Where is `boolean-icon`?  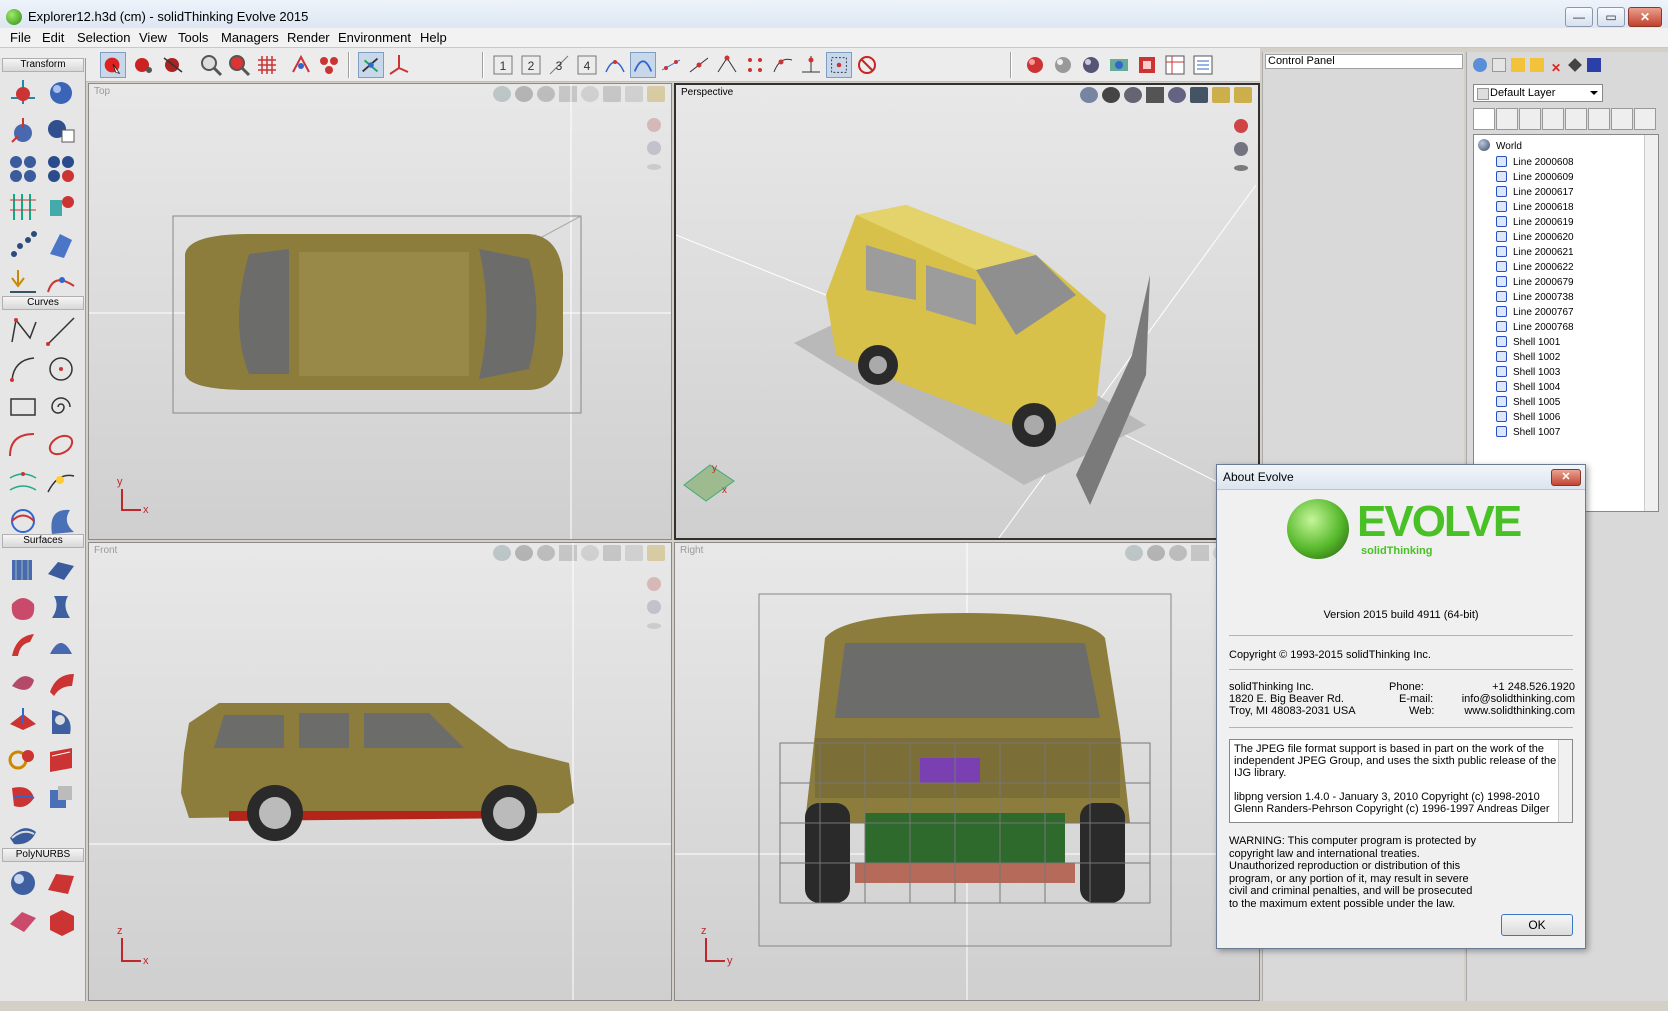
boolean-icon is located at coordinates (61, 797).